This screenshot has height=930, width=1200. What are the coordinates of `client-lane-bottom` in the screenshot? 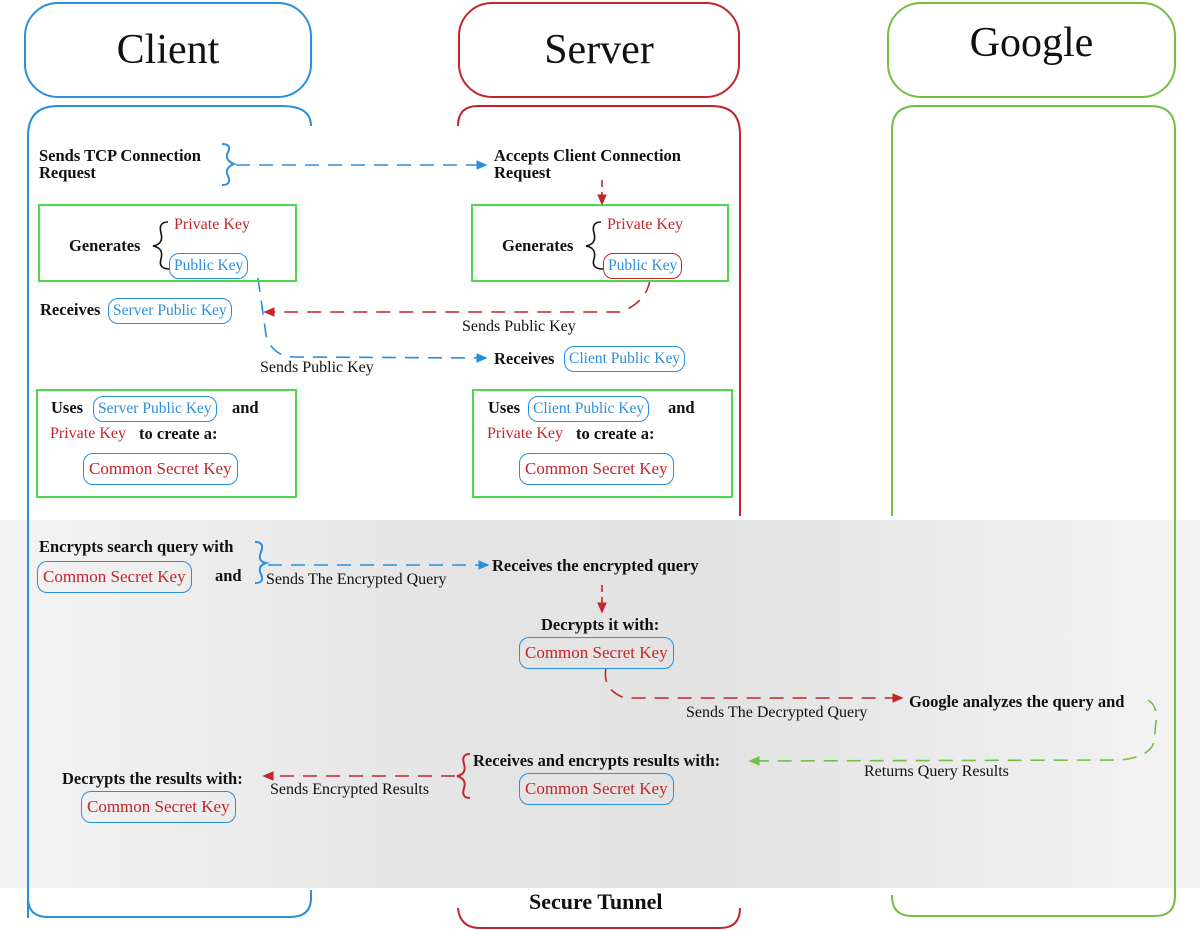 It's located at (169, 903).